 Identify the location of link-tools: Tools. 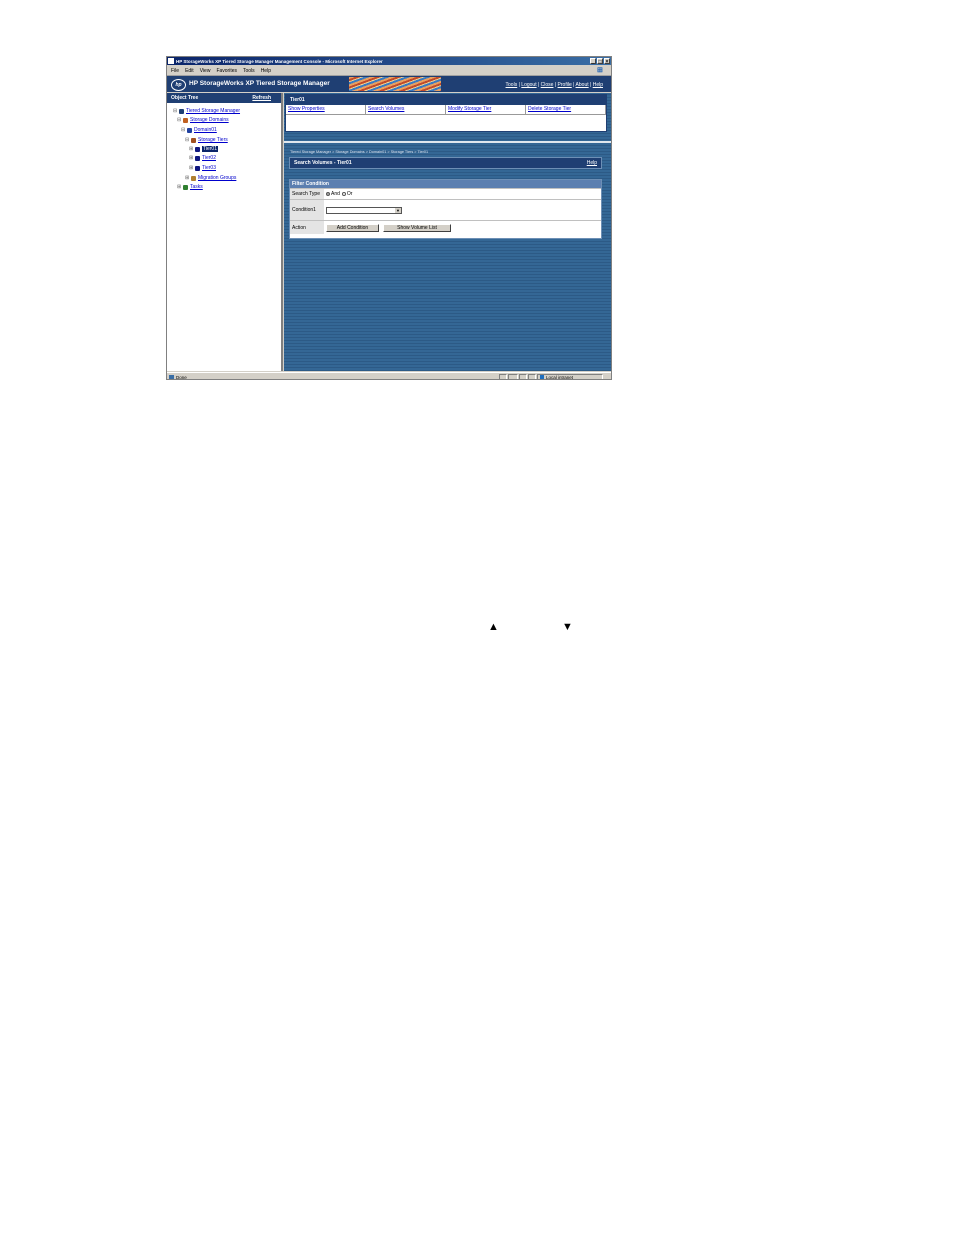
(512, 85).